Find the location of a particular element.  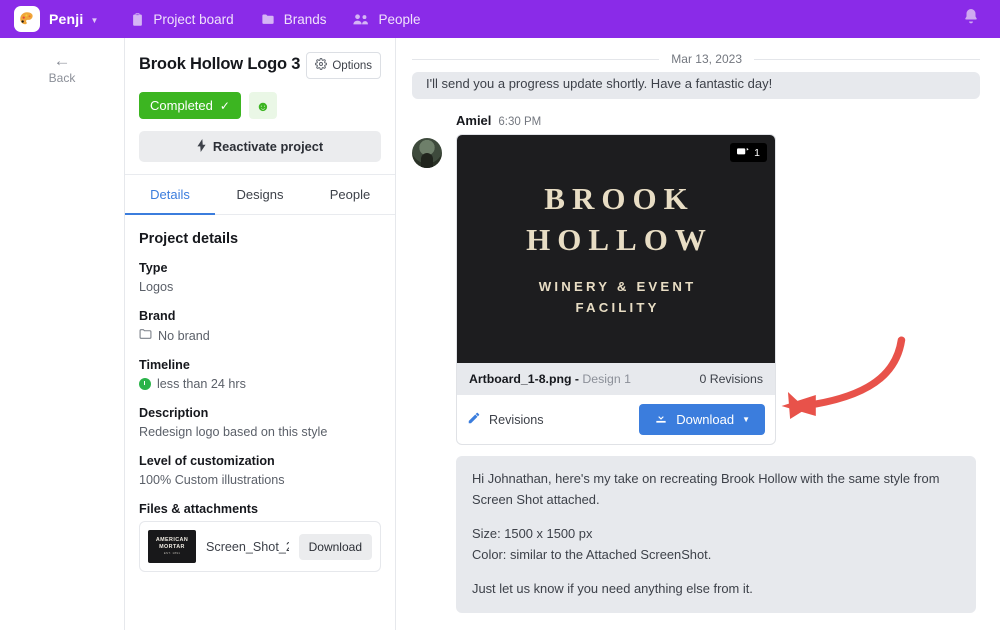

download-icon is located at coordinates (661, 419).